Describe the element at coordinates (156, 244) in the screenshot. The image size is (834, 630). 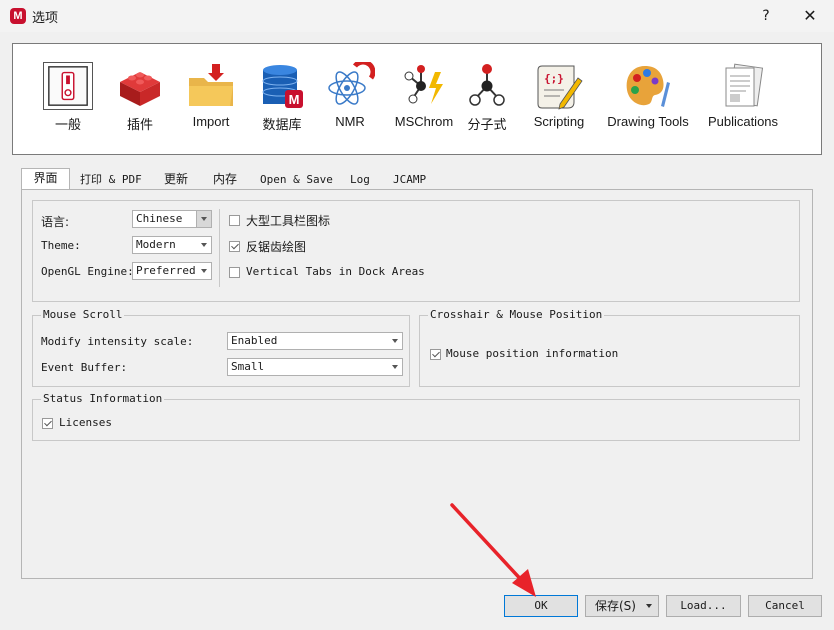
I see `theme-value: Modern` at that location.